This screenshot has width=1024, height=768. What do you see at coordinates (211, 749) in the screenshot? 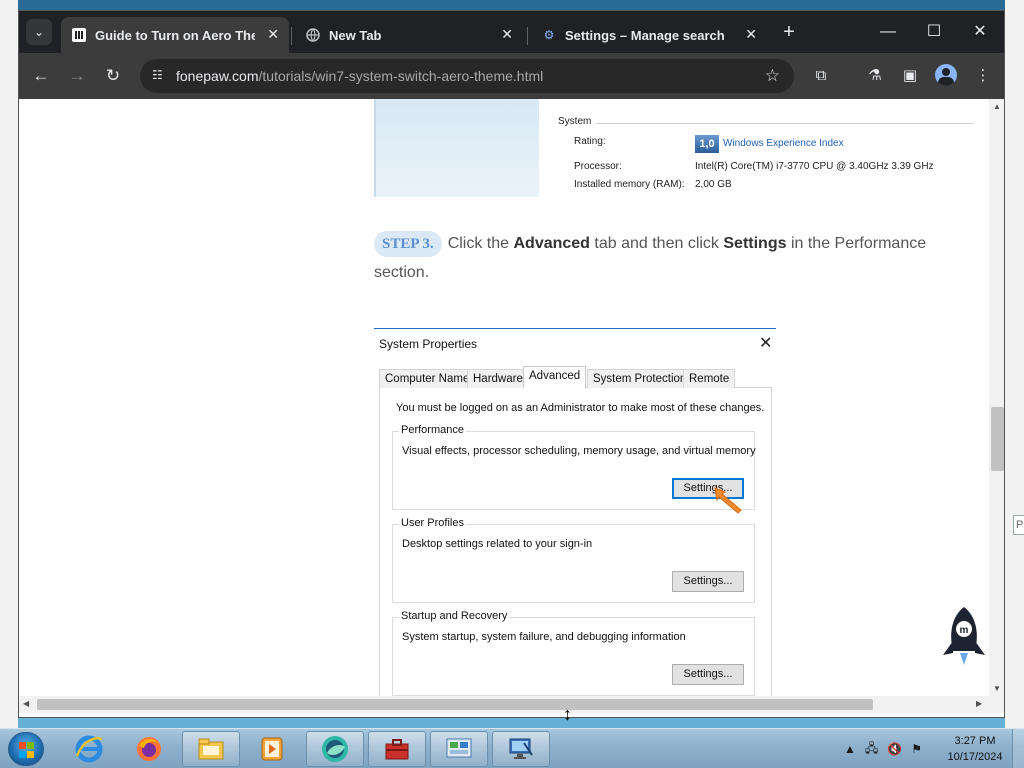
I see `file-explorer-icon` at bounding box center [211, 749].